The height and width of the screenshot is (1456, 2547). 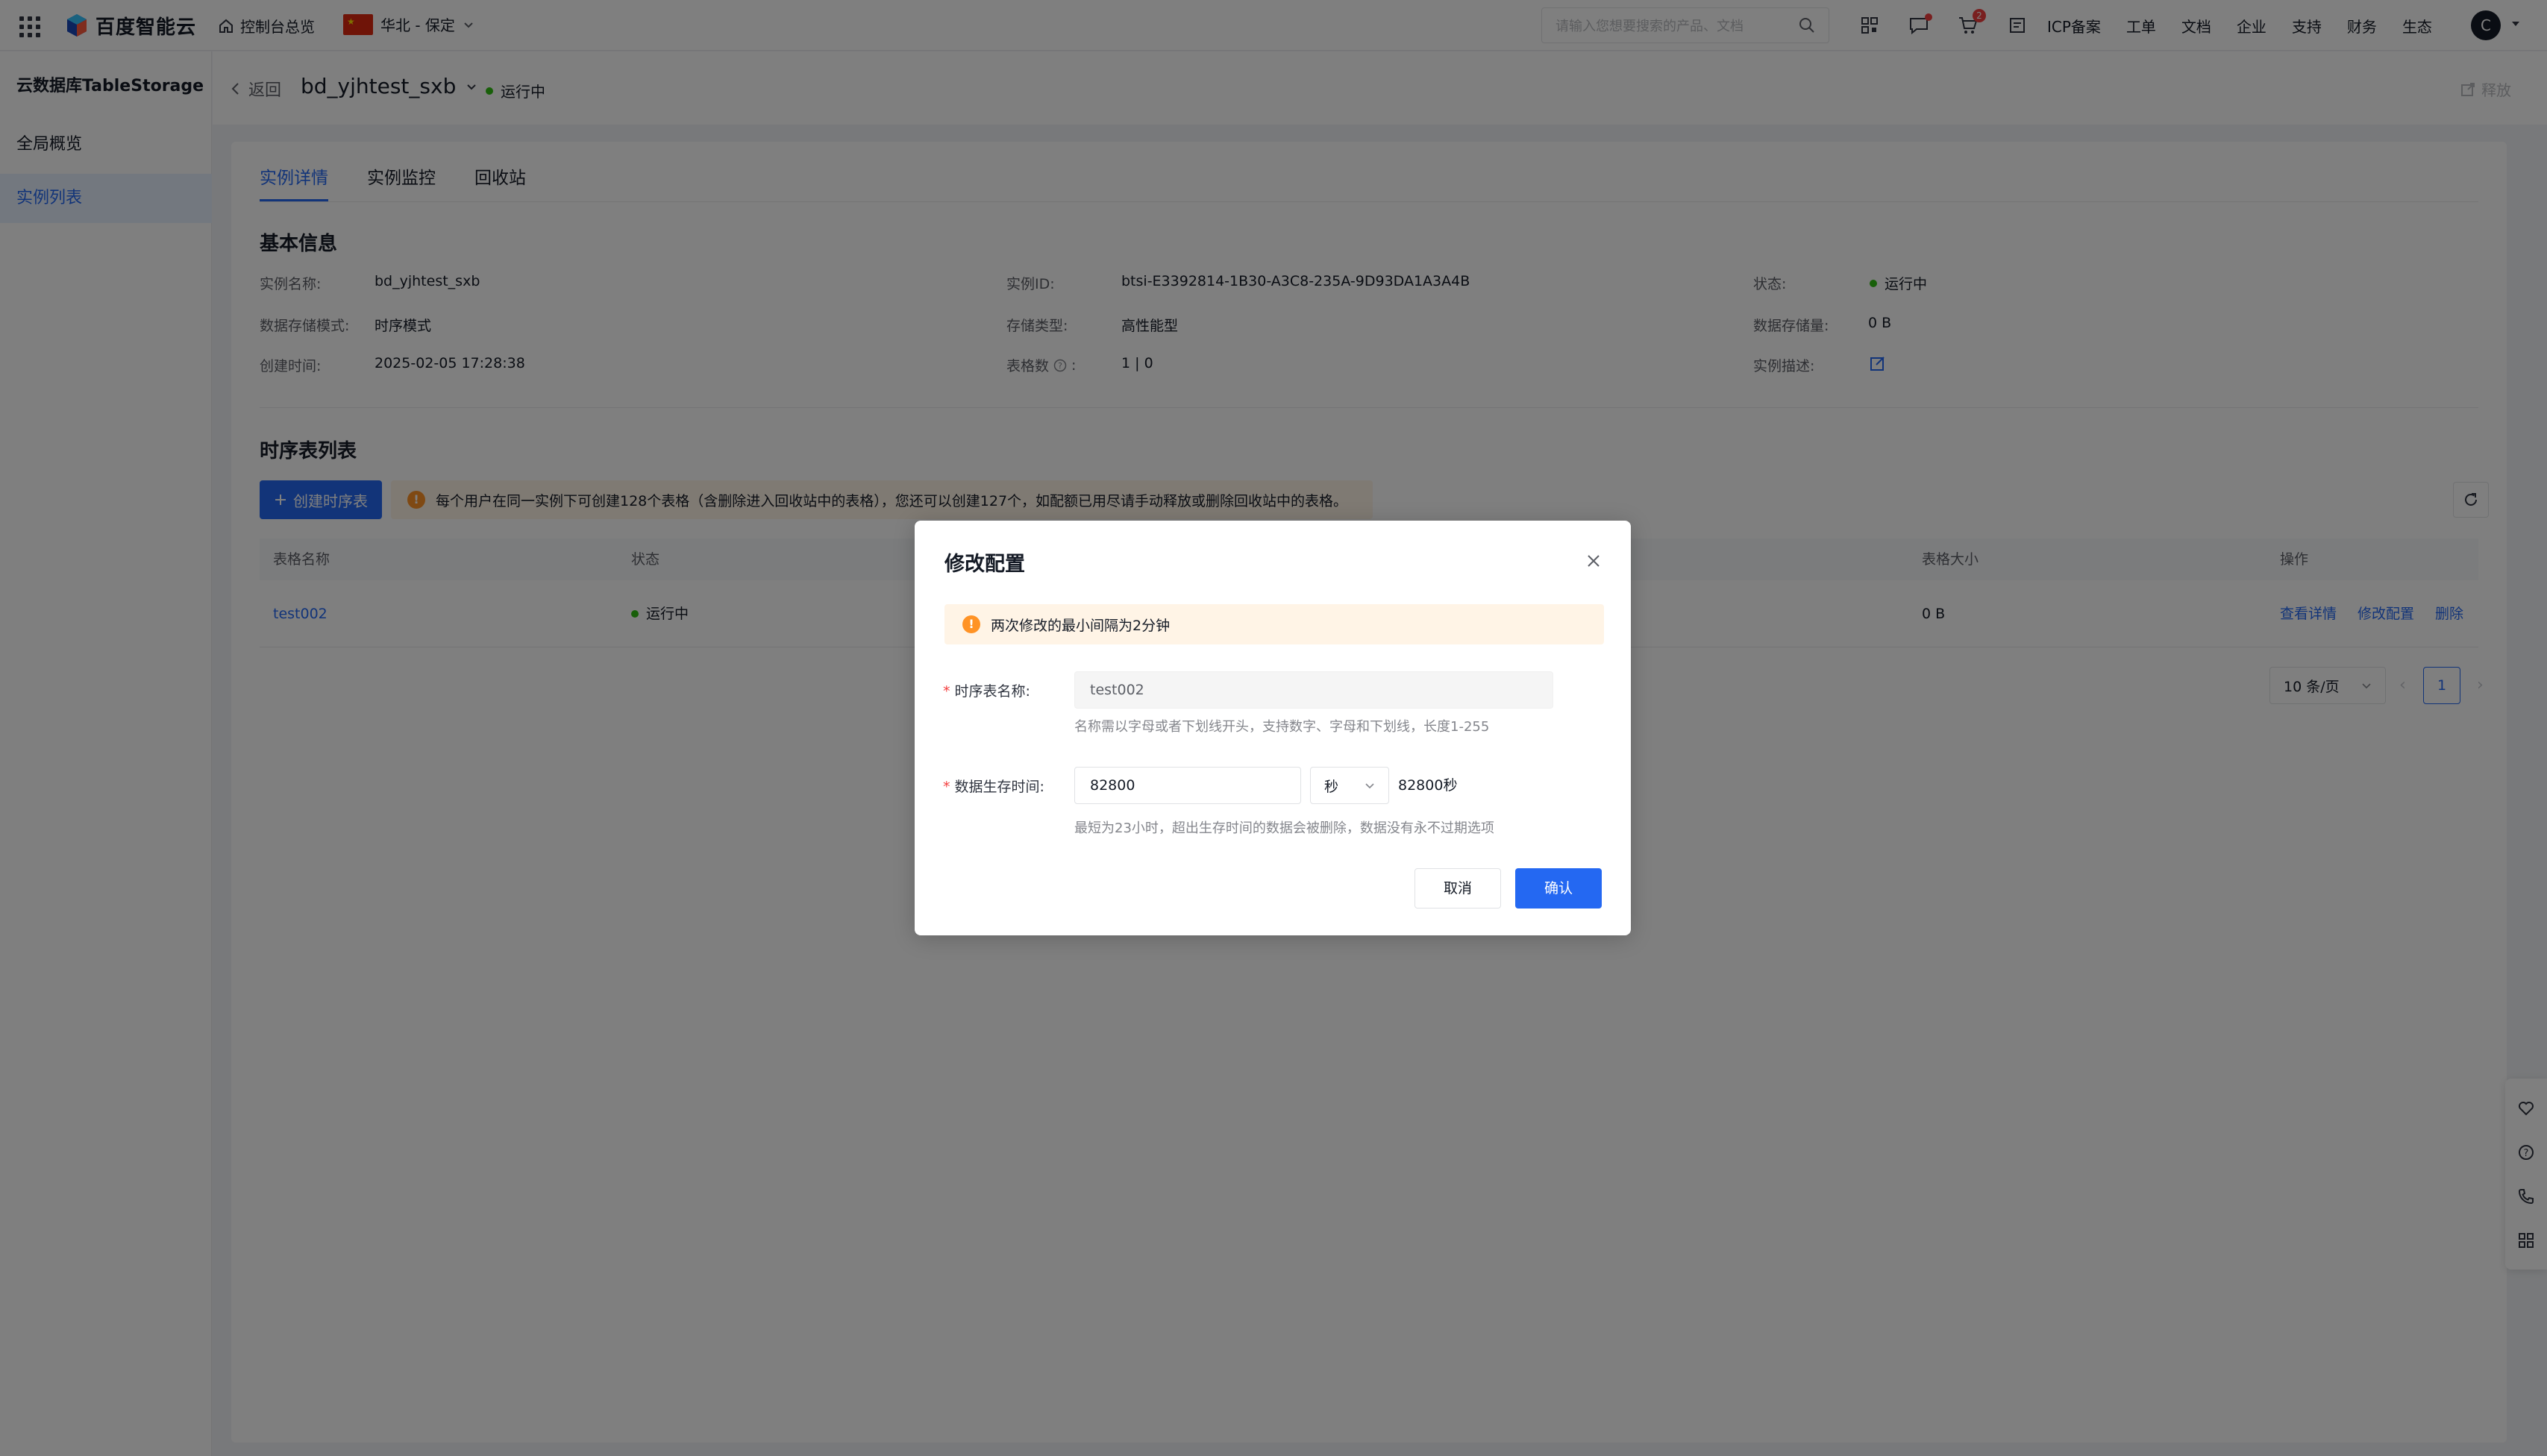 What do you see at coordinates (1117, 690) in the screenshot?
I see `table-name-input-value: test002` at bounding box center [1117, 690].